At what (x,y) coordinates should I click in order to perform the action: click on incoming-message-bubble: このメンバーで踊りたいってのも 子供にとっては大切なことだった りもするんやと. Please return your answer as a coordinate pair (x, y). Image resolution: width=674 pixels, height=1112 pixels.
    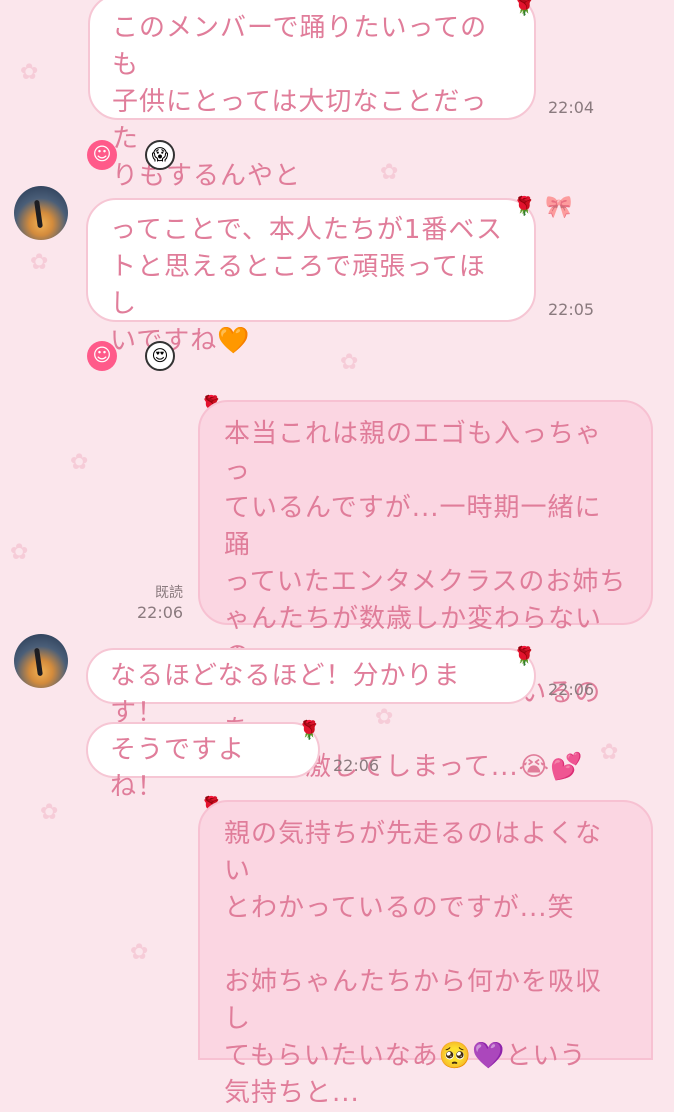
    Looking at the image, I should click on (312, 95).